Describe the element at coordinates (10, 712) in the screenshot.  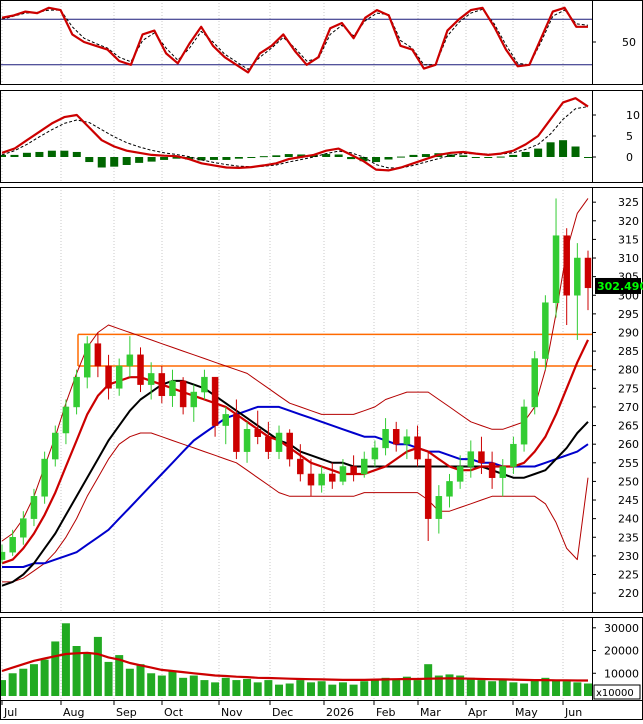
I see `x-label-jul: Jul` at that location.